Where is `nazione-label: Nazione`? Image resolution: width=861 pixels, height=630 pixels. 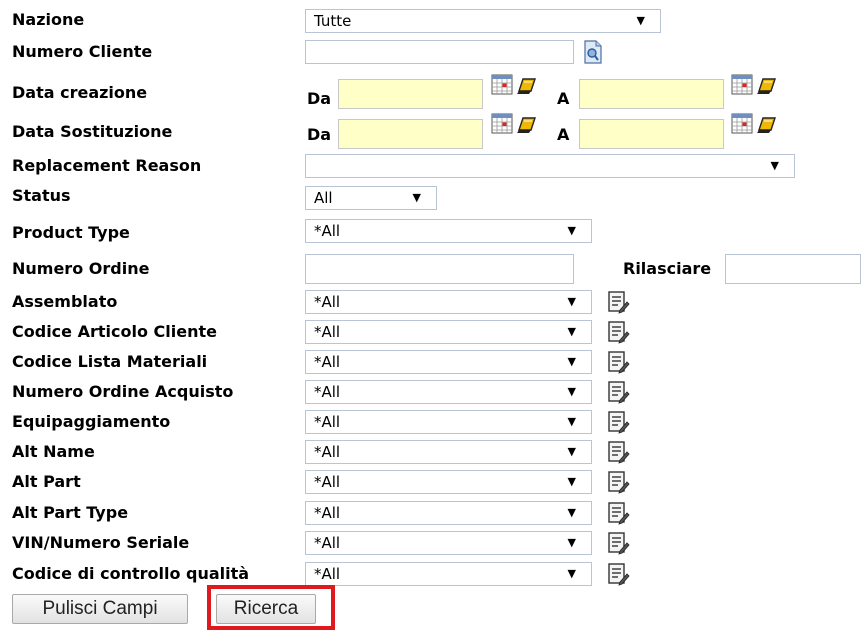 nazione-label: Nazione is located at coordinates (48, 19).